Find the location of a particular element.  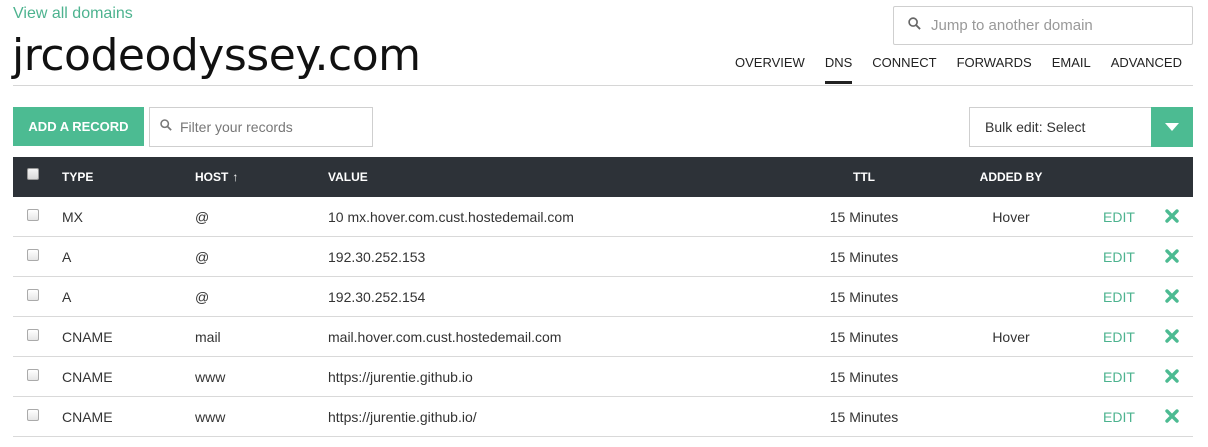

record-value: 192.30.252.154 is located at coordinates (377, 297).